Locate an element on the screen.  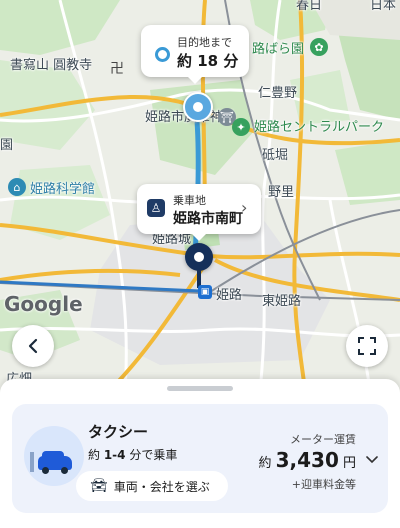
pickup-callout-title: 乗車地 is located at coordinates (189, 200).